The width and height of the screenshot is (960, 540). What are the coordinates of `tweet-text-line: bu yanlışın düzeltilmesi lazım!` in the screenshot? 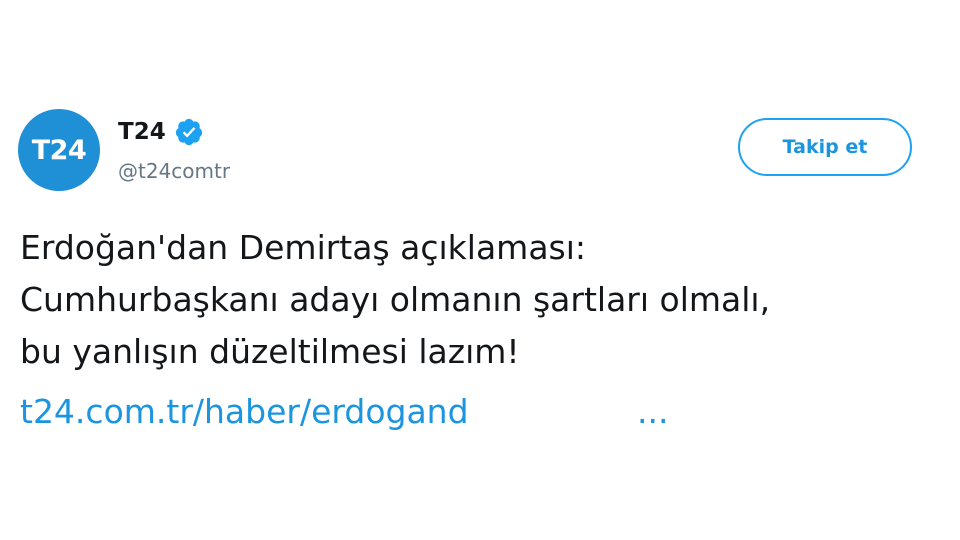 It's located at (270, 351).